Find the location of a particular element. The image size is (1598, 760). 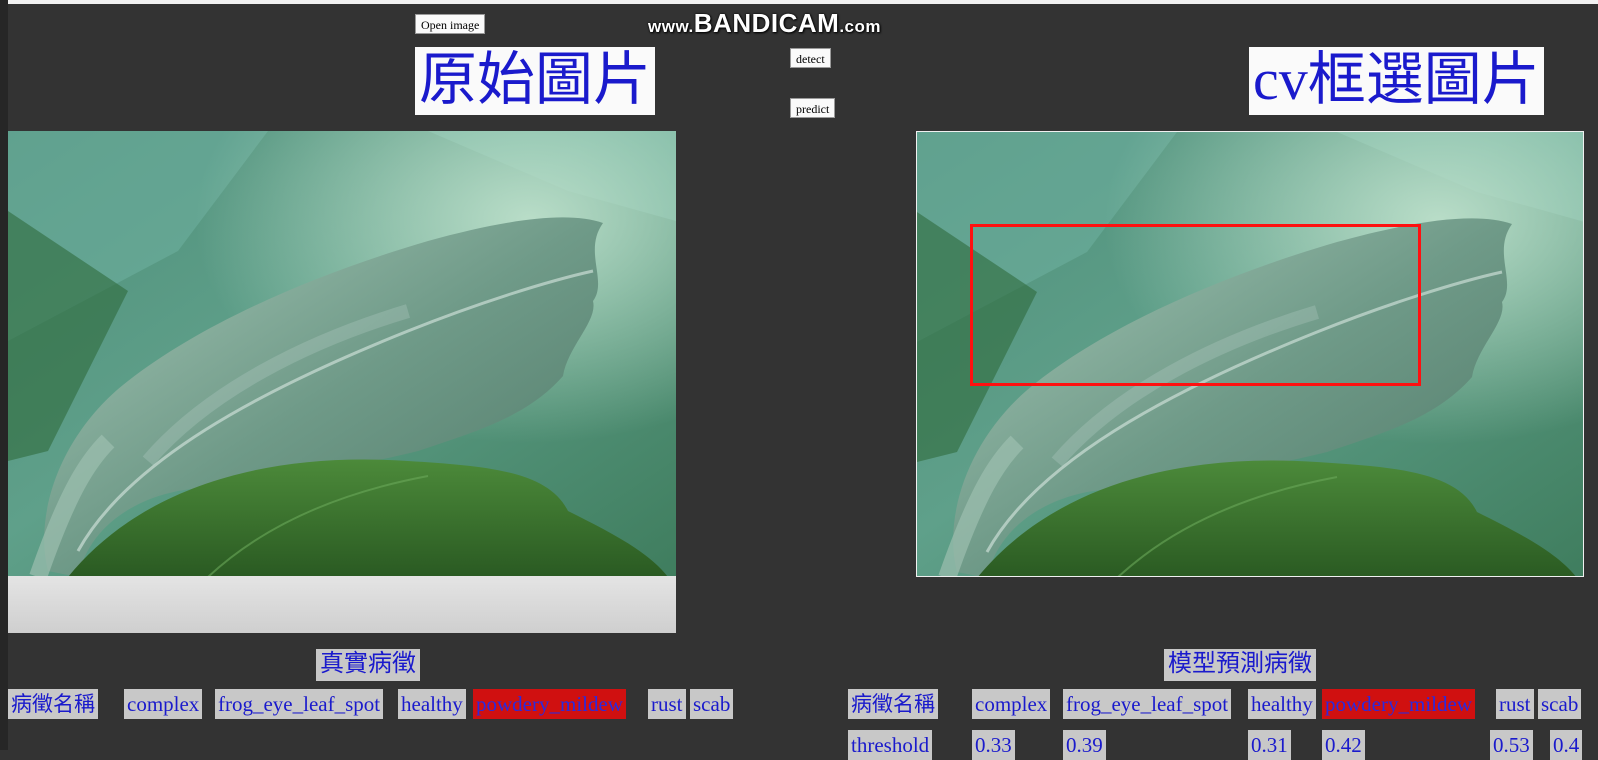

detect-button: detect is located at coordinates (810, 58).